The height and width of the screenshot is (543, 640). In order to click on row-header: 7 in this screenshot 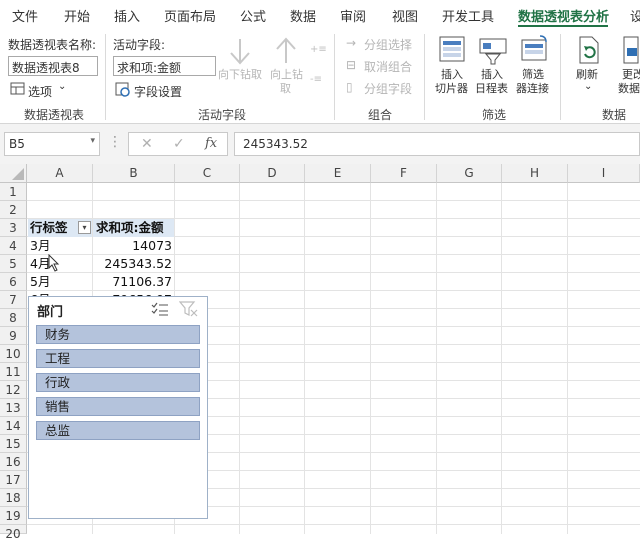, I will do `click(13, 300)`.